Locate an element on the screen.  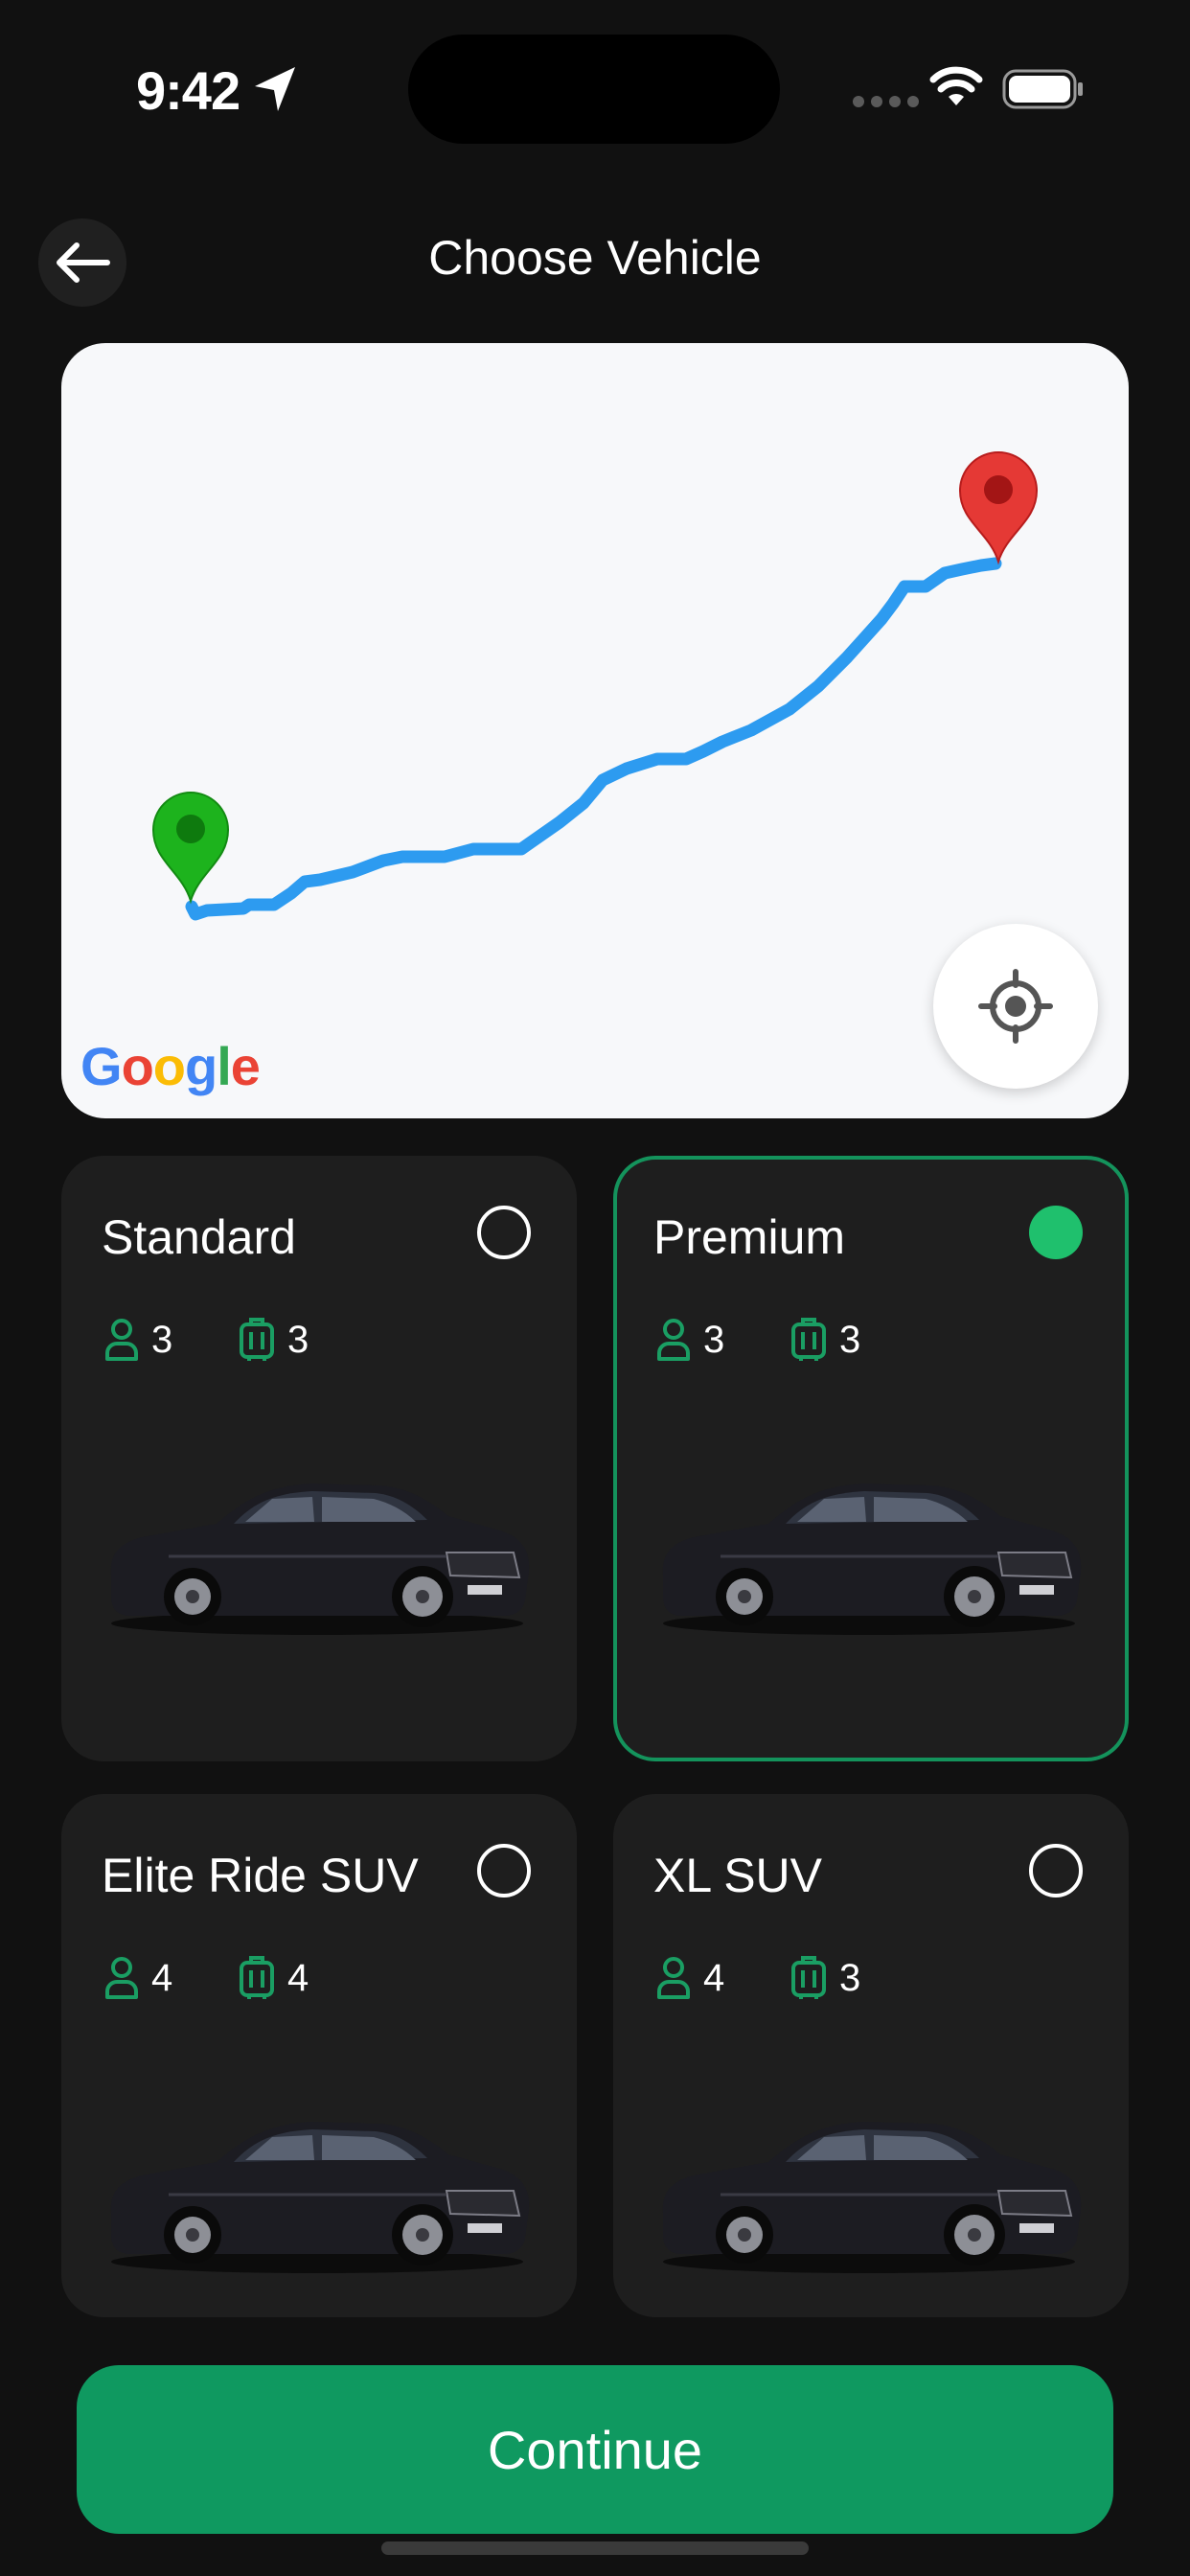
crosshair-icon is located at coordinates (1015, 1006).